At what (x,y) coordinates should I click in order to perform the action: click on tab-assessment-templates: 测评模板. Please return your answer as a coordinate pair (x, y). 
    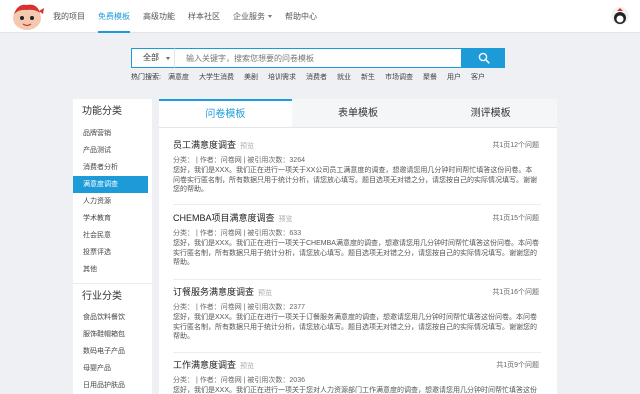
    Looking at the image, I should click on (490, 113).